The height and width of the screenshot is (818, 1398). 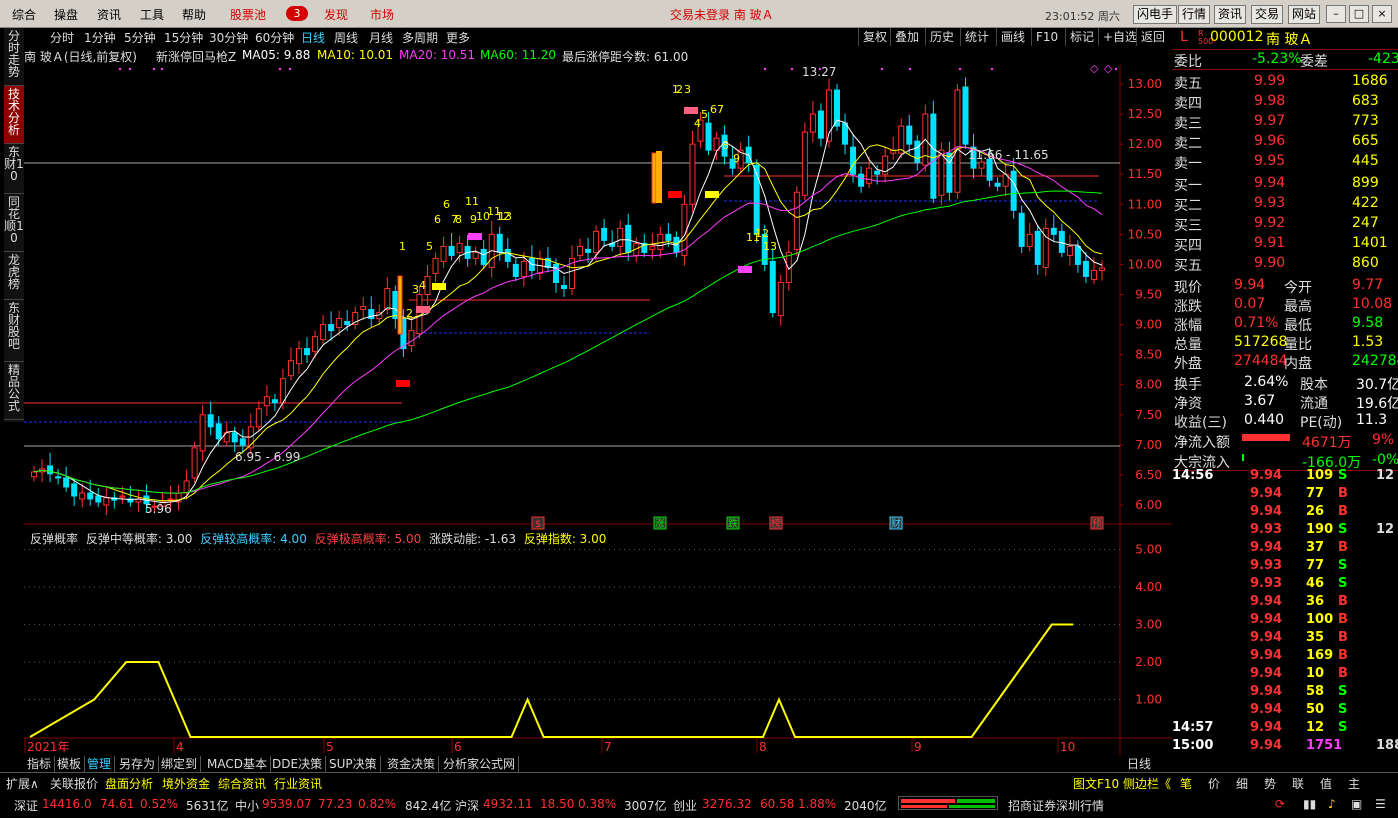 I want to click on settings-icon: ☰, so click(x=1380, y=804).